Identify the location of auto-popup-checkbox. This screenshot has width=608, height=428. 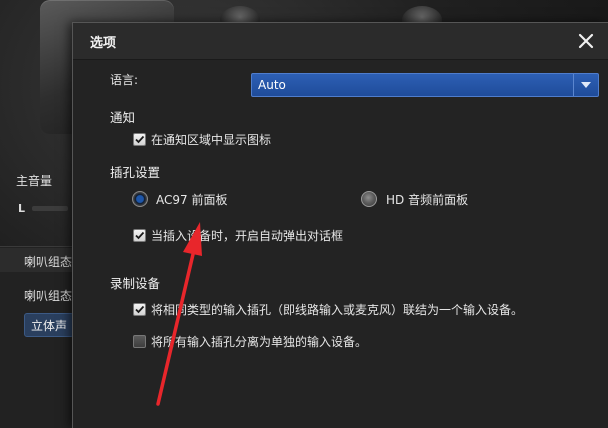
(139, 235).